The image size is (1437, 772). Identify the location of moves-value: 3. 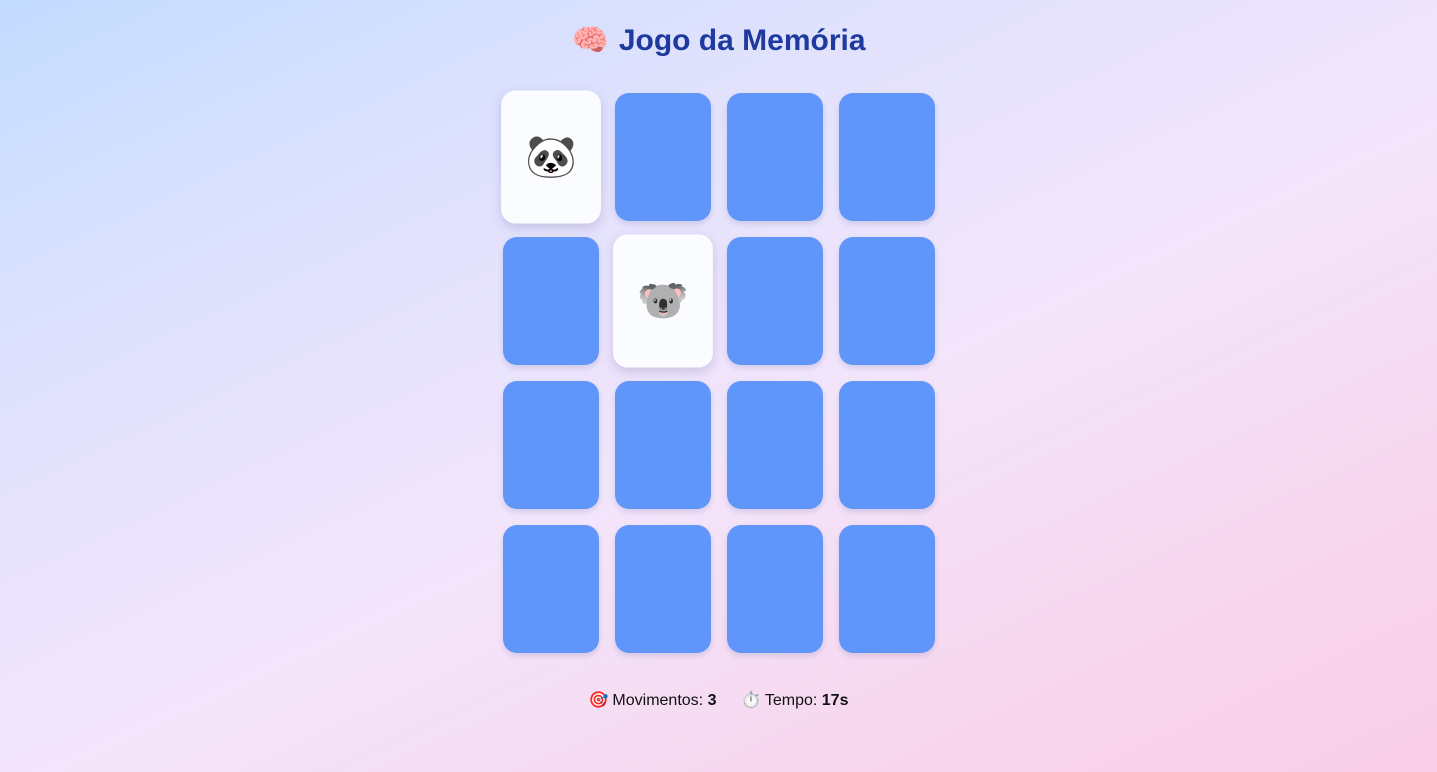
(712, 700).